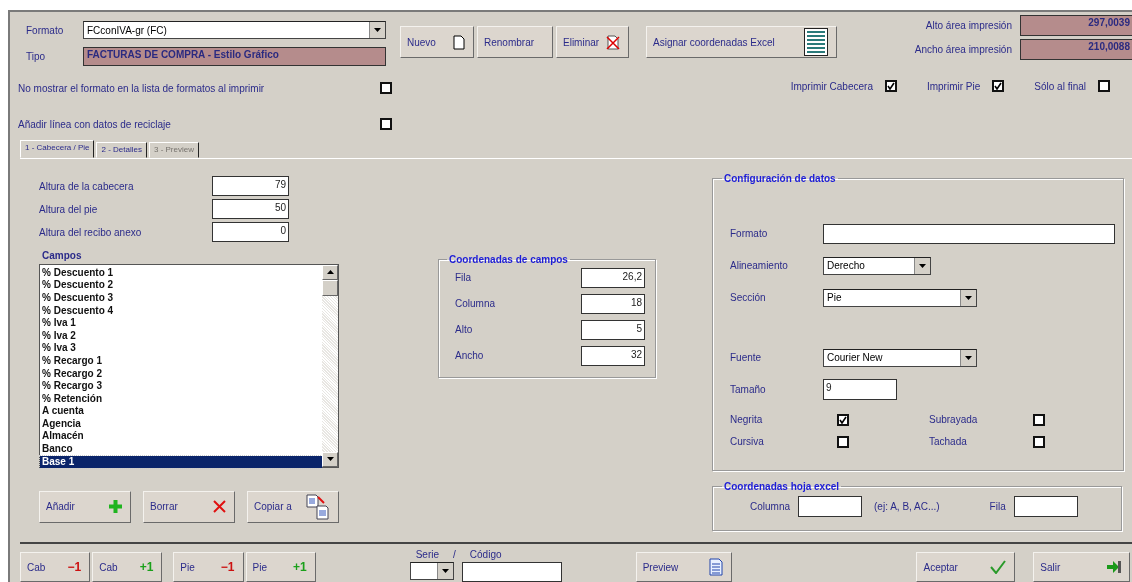  Describe the element at coordinates (181, 311) in the screenshot. I see `list-item: % Descuento 4` at that location.